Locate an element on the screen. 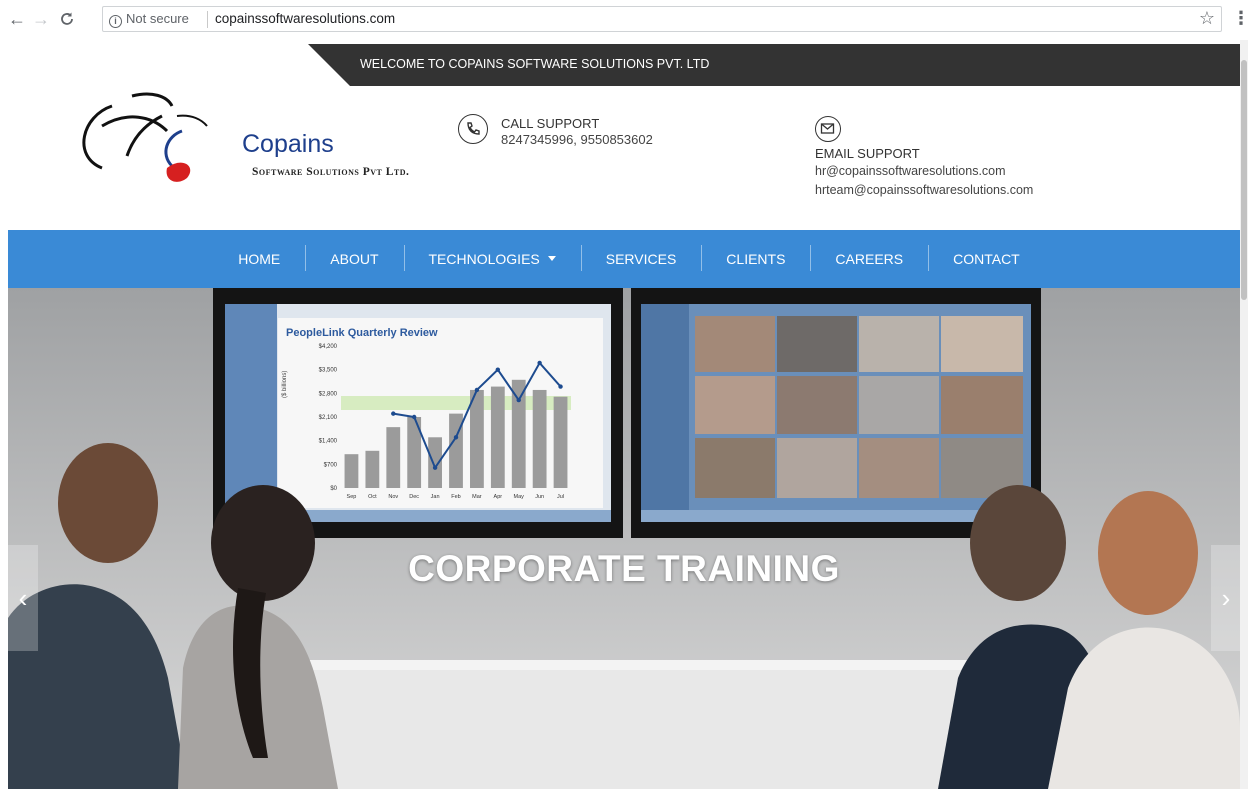 The width and height of the screenshot is (1248, 789). call-support-numbers: 8247345996, 9550853602 is located at coordinates (577, 139).